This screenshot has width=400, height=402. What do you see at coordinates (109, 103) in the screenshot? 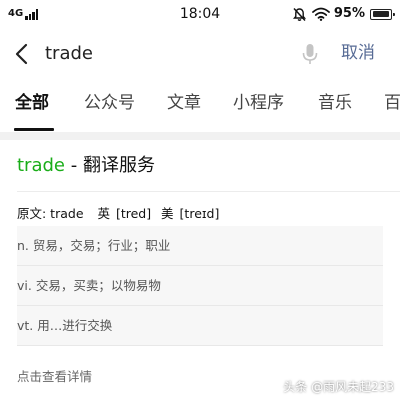
I see `tab-official-accounts: 公众号` at bounding box center [109, 103].